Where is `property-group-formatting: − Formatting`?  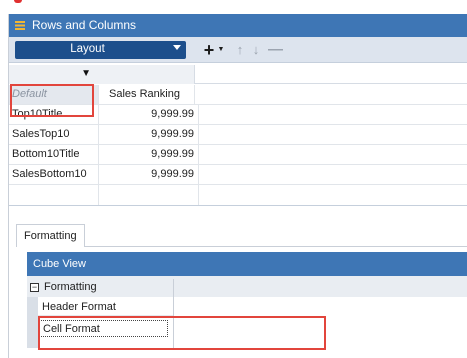
property-group-formatting: − Formatting is located at coordinates (247, 288).